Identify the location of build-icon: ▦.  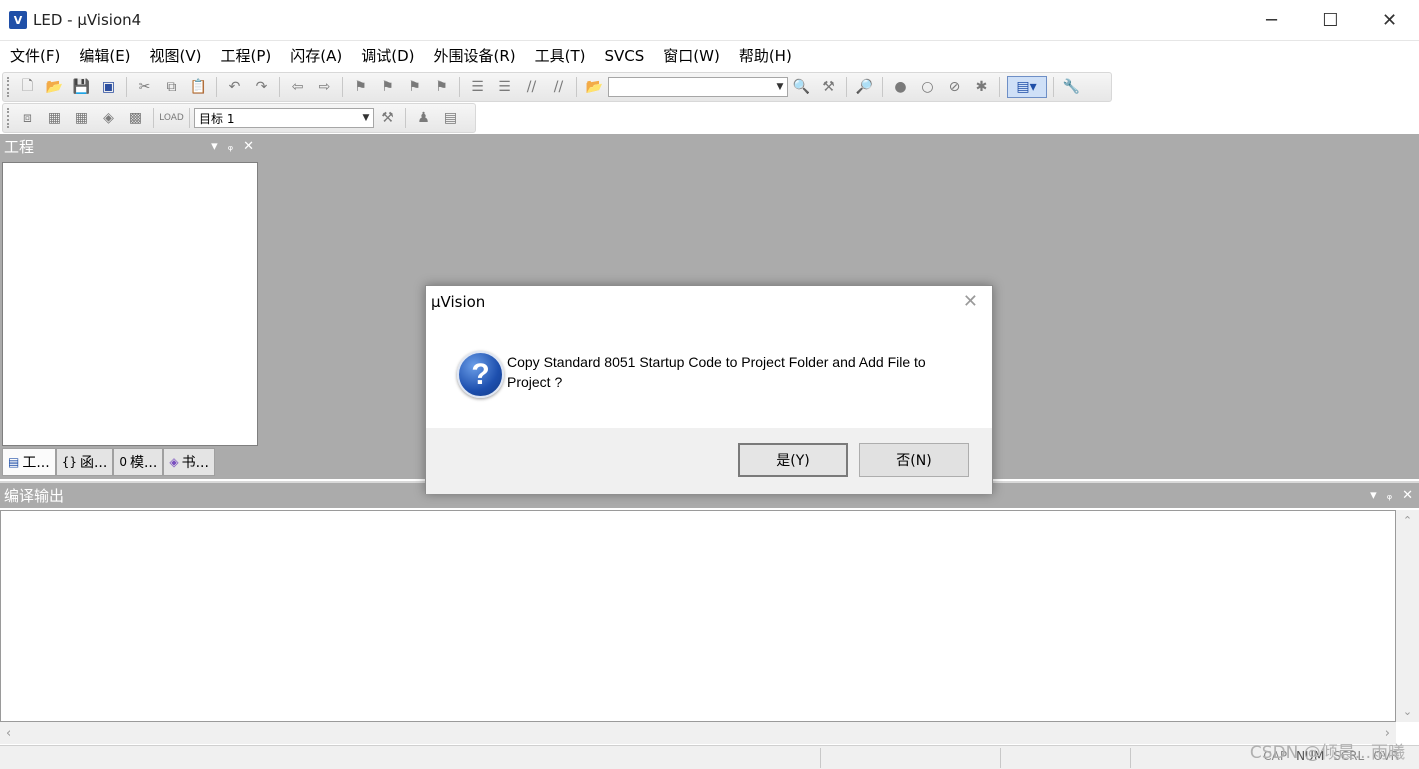
(55, 118).